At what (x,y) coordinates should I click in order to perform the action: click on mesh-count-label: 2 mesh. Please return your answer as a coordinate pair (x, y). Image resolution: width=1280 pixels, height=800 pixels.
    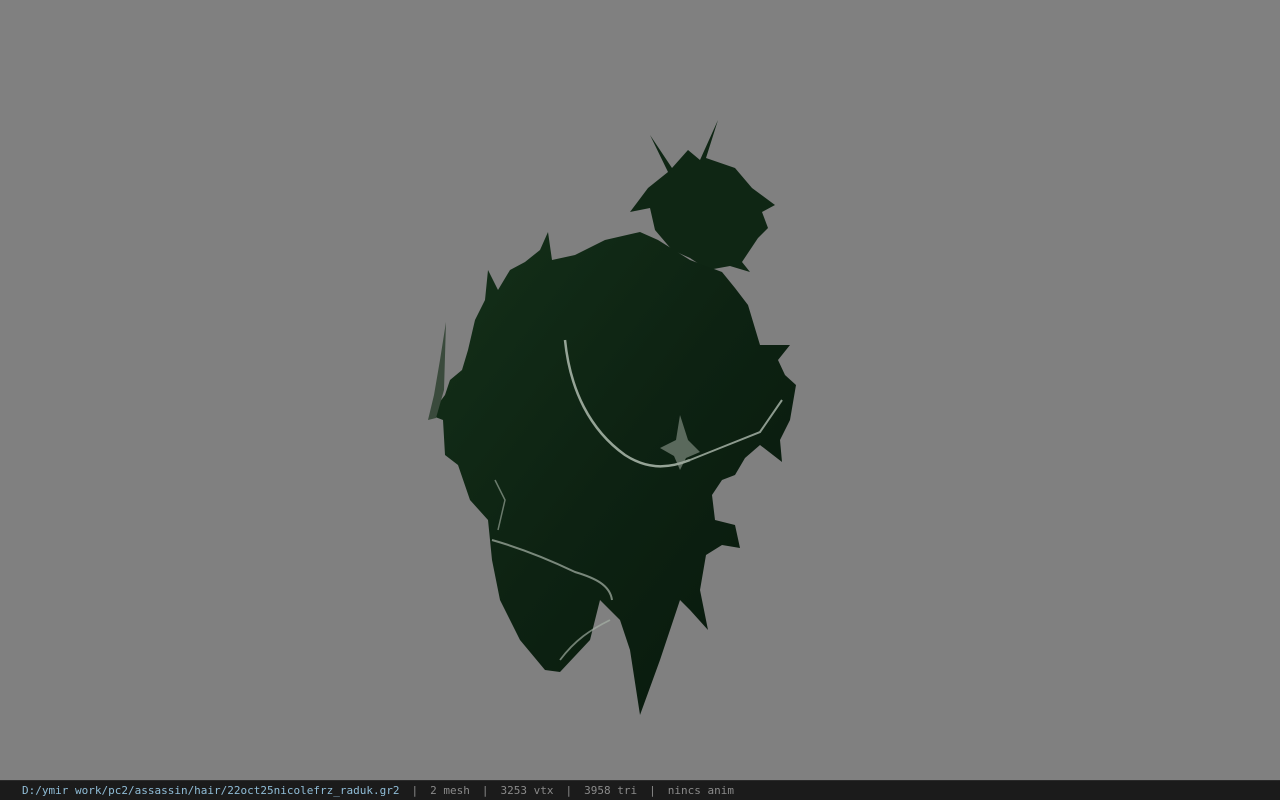
    Looking at the image, I should click on (450, 790).